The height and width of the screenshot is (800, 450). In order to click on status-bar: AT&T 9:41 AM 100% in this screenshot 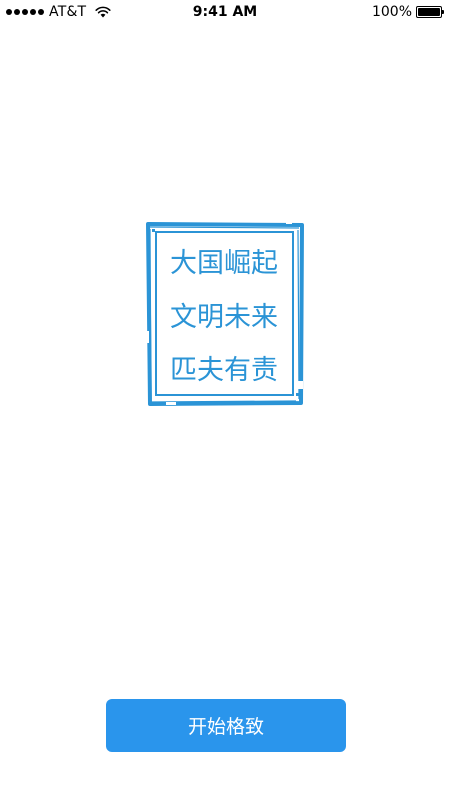, I will do `click(225, 13)`.